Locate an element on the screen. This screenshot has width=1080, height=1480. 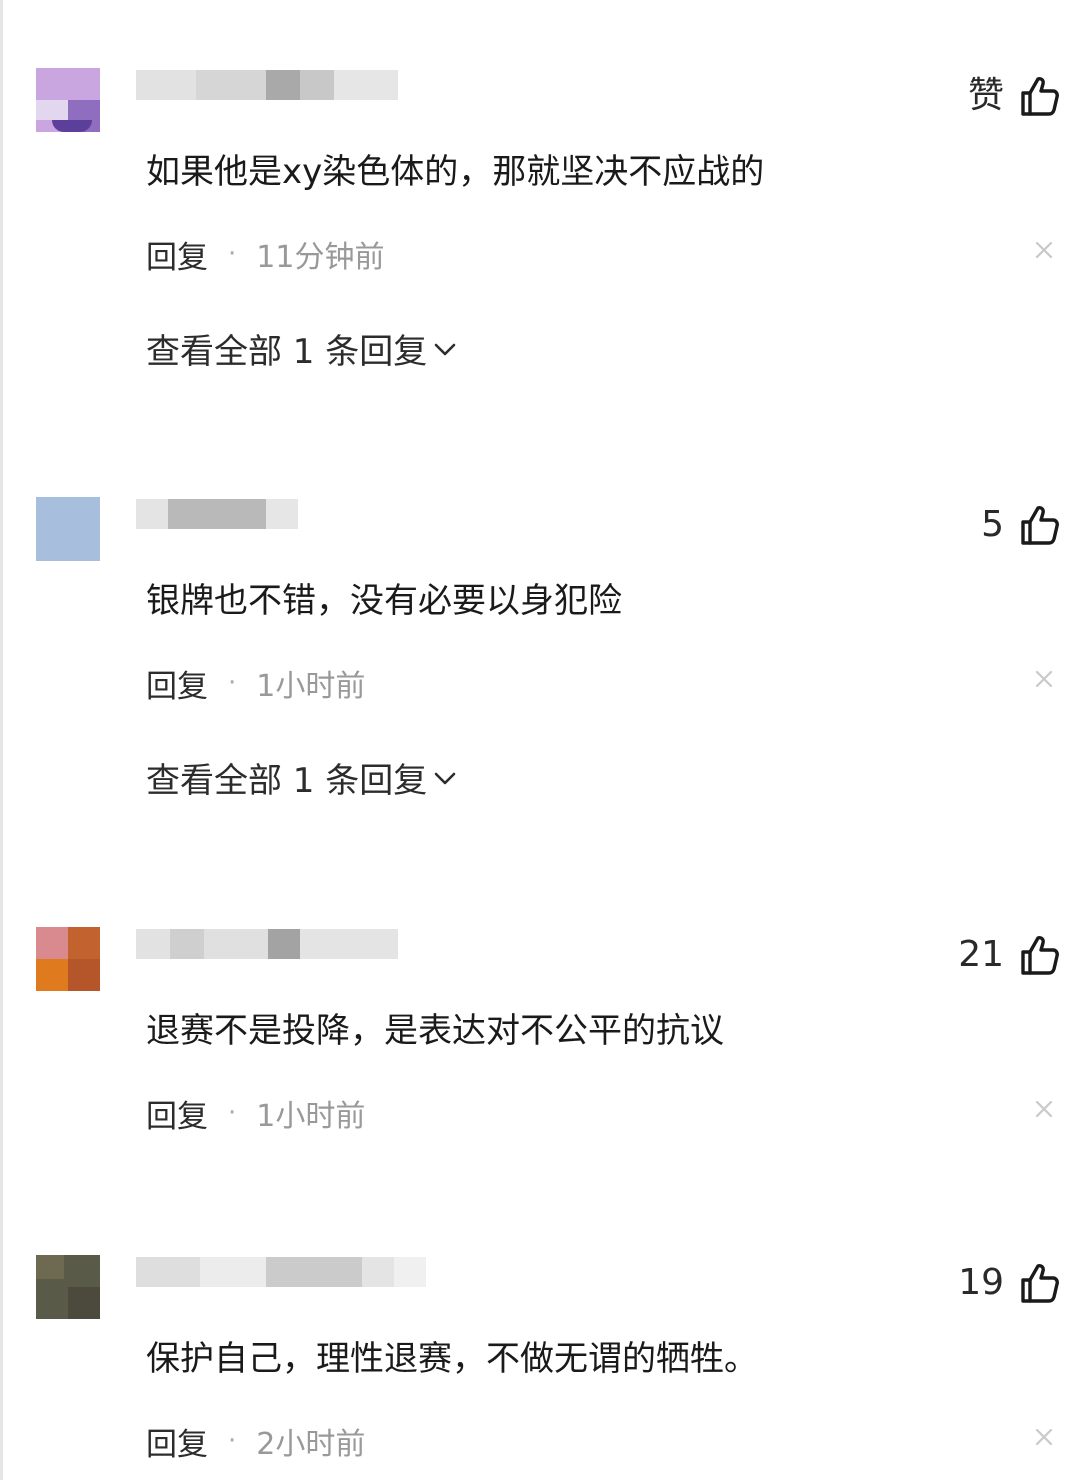
like-area: 赞 is located at coordinates (1014, 96).